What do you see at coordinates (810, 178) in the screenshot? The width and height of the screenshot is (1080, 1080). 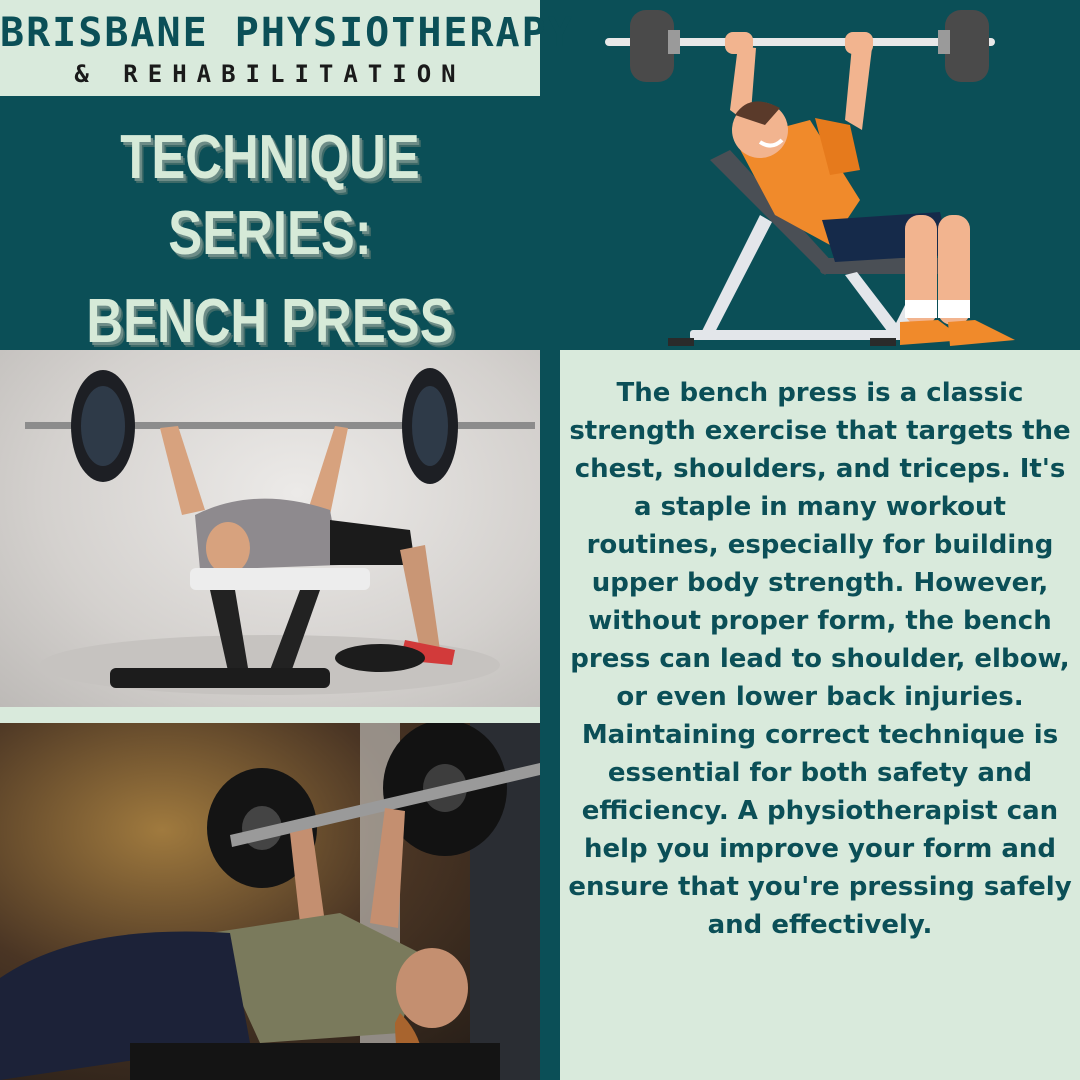 I see `illustration-svg` at bounding box center [810, 178].